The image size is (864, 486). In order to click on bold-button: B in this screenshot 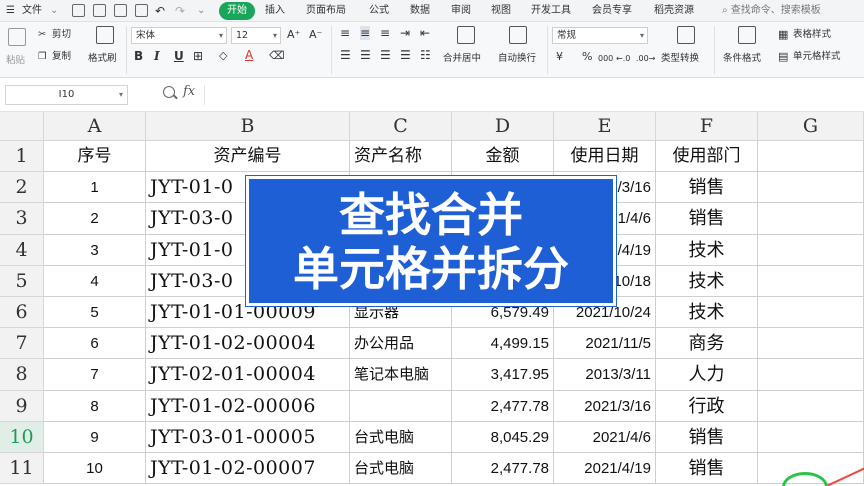, I will do `click(138, 56)`.